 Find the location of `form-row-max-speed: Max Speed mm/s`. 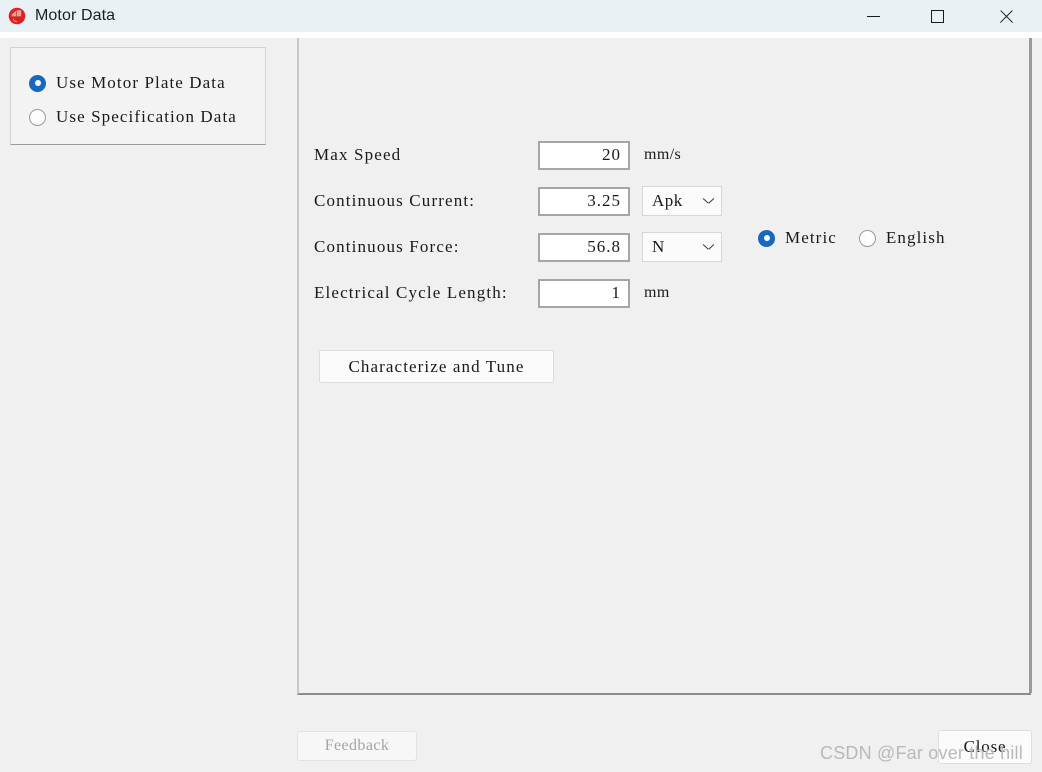

form-row-max-speed: Max Speed mm/s is located at coordinates (518, 155).